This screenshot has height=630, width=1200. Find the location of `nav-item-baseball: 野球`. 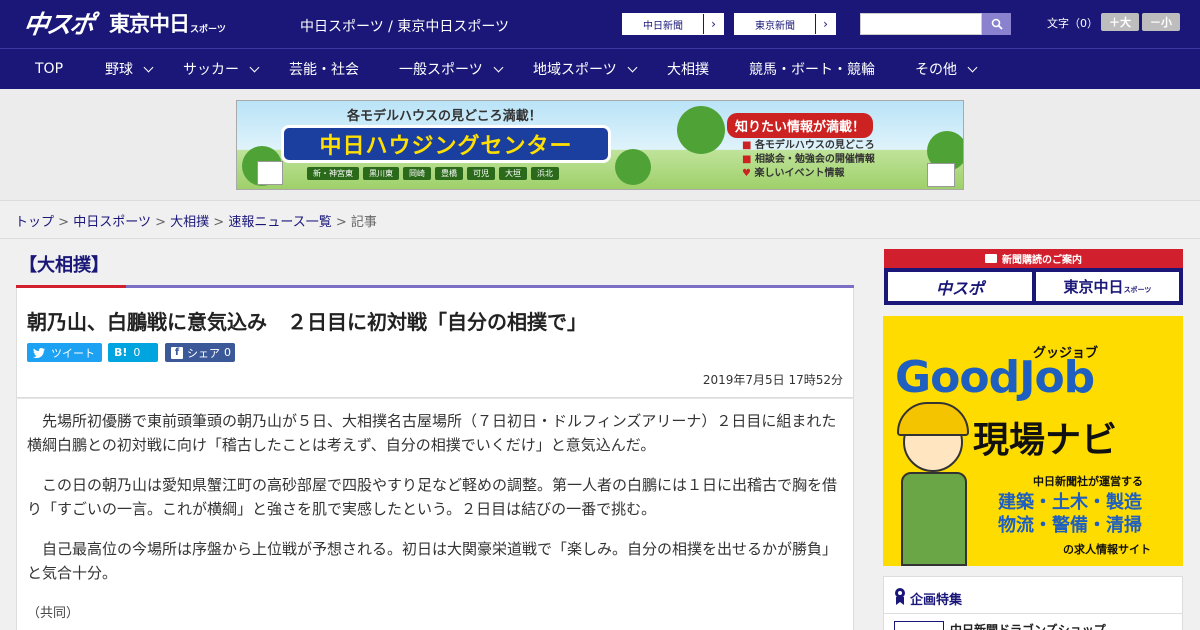

nav-item-baseball: 野球 is located at coordinates (129, 69).